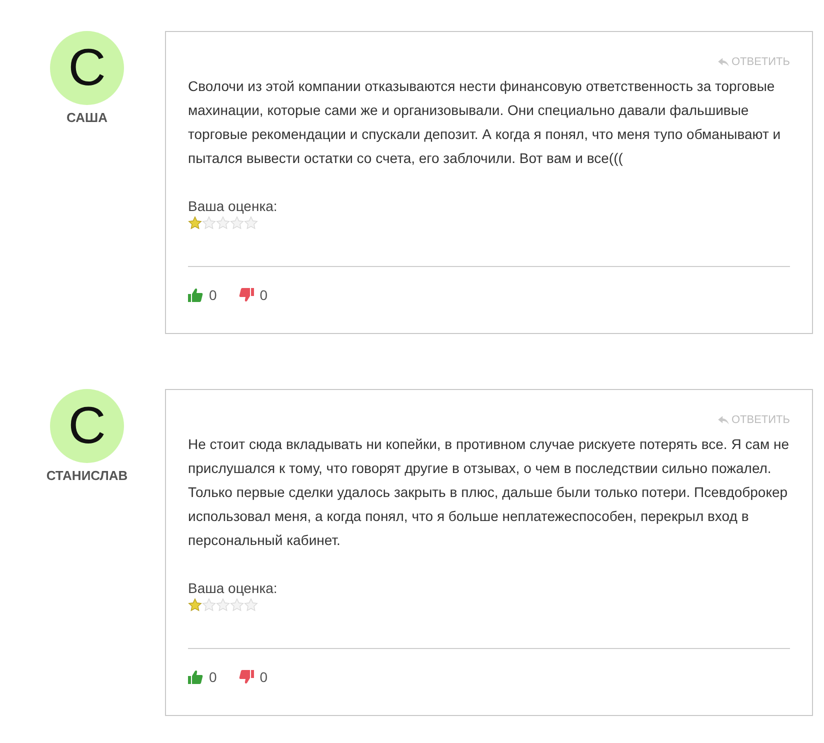  I want to click on review-text: Сволочи из этой компании отказываются нести финансовую ответственность за торговые махинации, которые сами же и организовывали. Они специально давали фальшивые торговые рекомендации и спускали депозит. А когда я понял, что меня тупо обманывают и пытался вывести остатки со счета, его заблочили. Вот вам и все(((, so click(485, 122).